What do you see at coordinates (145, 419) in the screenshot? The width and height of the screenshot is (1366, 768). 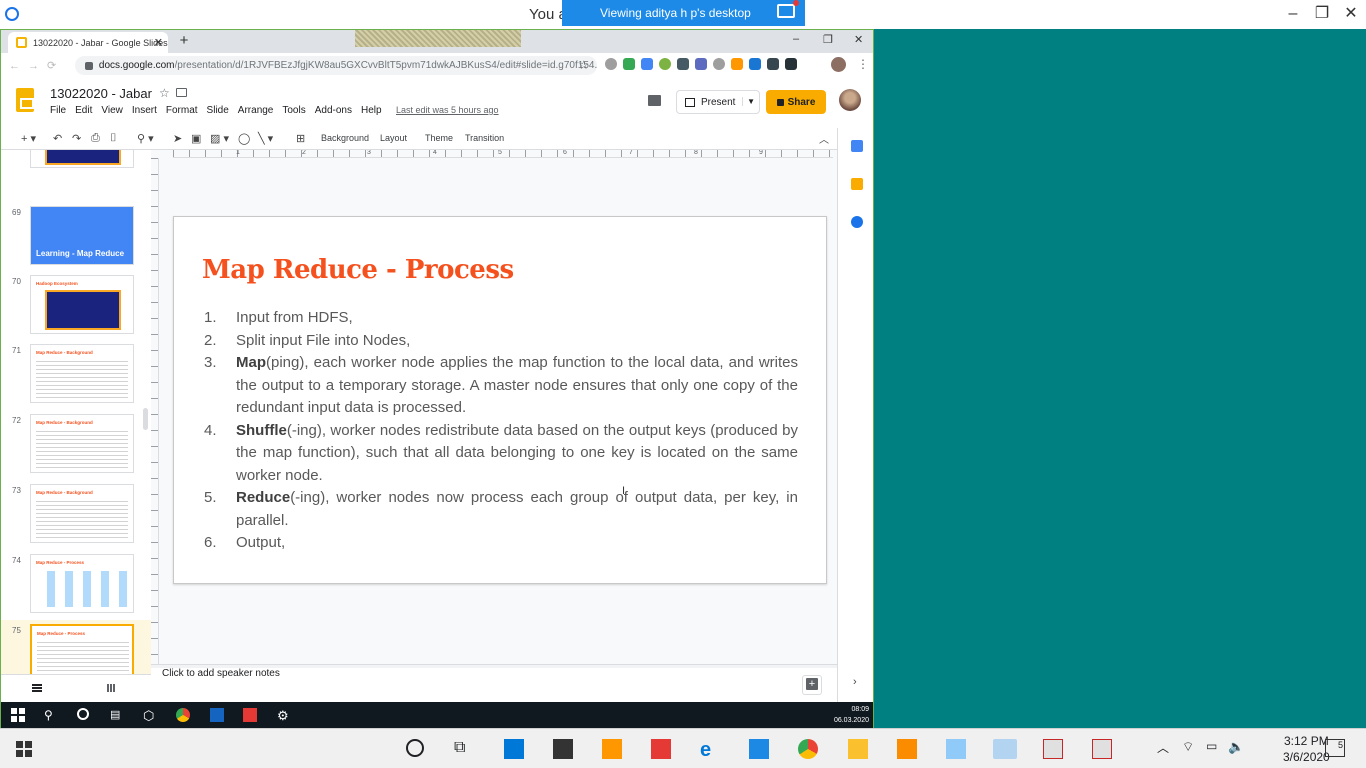 I see `filmstrip-scrollbar` at bounding box center [145, 419].